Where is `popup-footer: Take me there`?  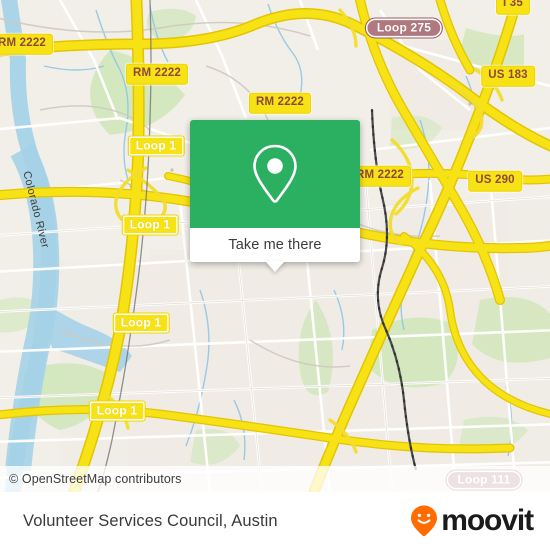
popup-footer: Take me there is located at coordinates (275, 250).